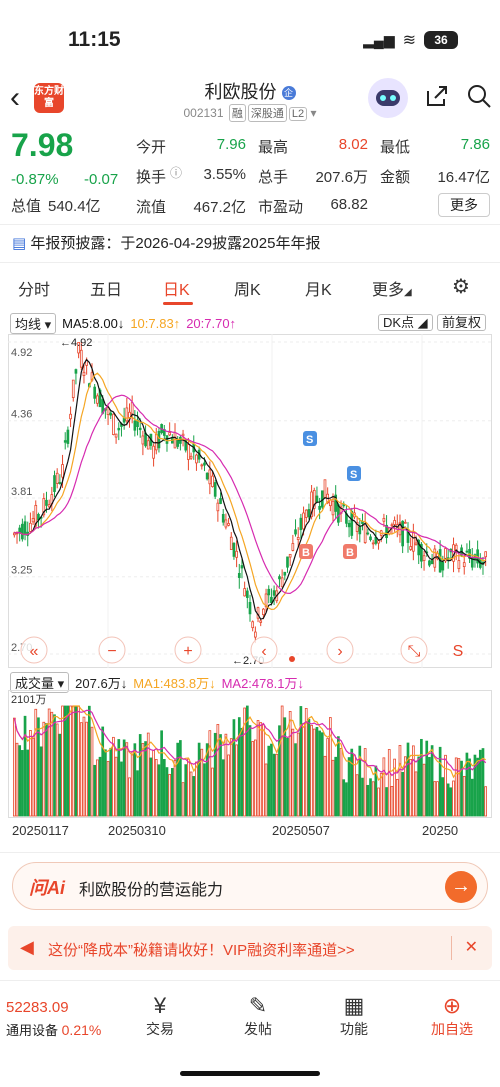  Describe the element at coordinates (437, 99) in the screenshot. I see `share-icon` at that location.